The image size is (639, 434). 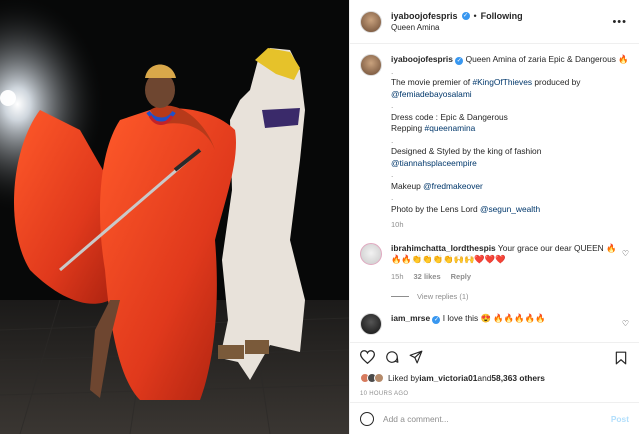 I want to click on caption-premier-suffix: produced by, so click(x=556, y=82).